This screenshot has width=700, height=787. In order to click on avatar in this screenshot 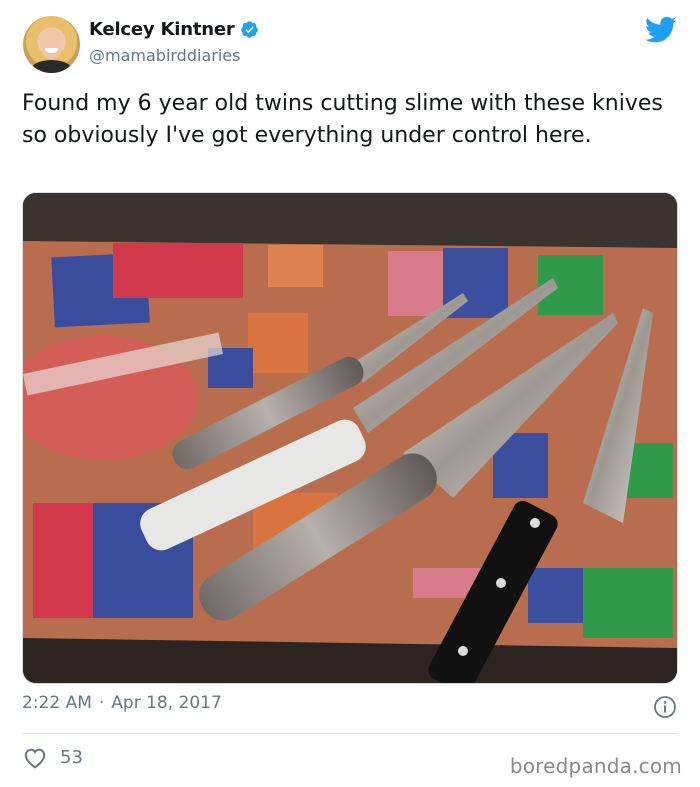, I will do `click(51, 44)`.